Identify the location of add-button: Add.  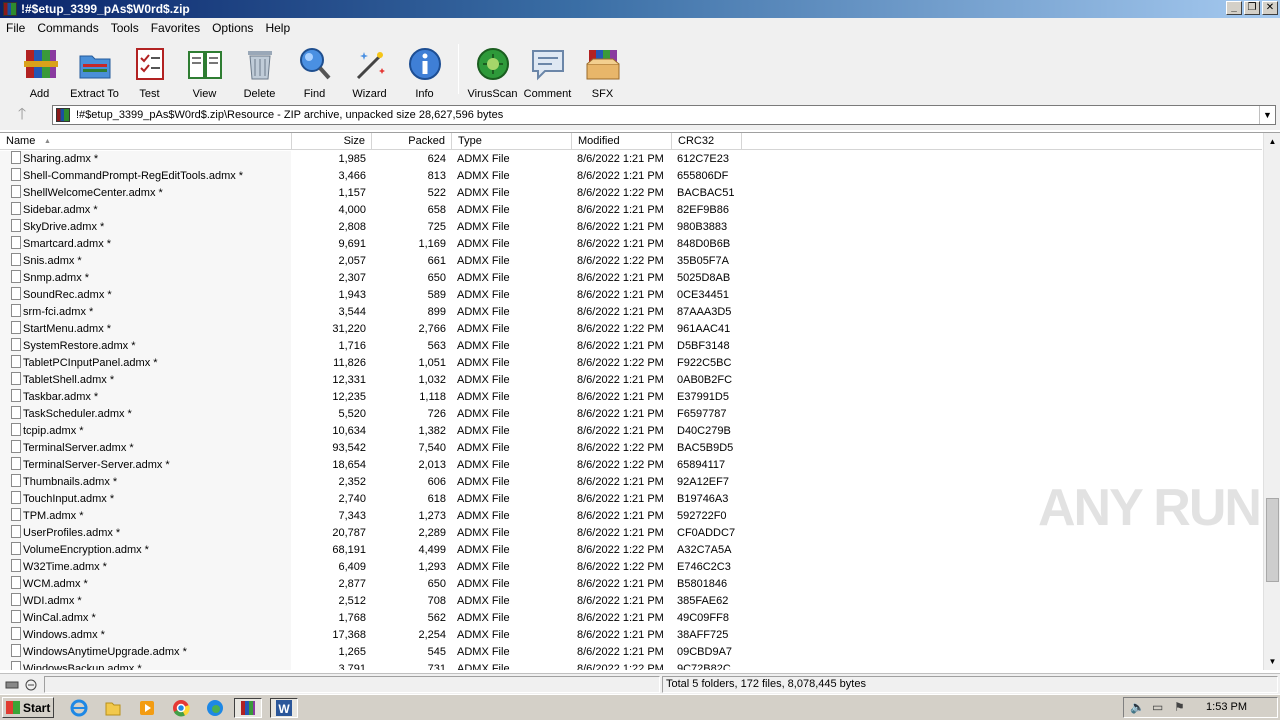
(39, 69).